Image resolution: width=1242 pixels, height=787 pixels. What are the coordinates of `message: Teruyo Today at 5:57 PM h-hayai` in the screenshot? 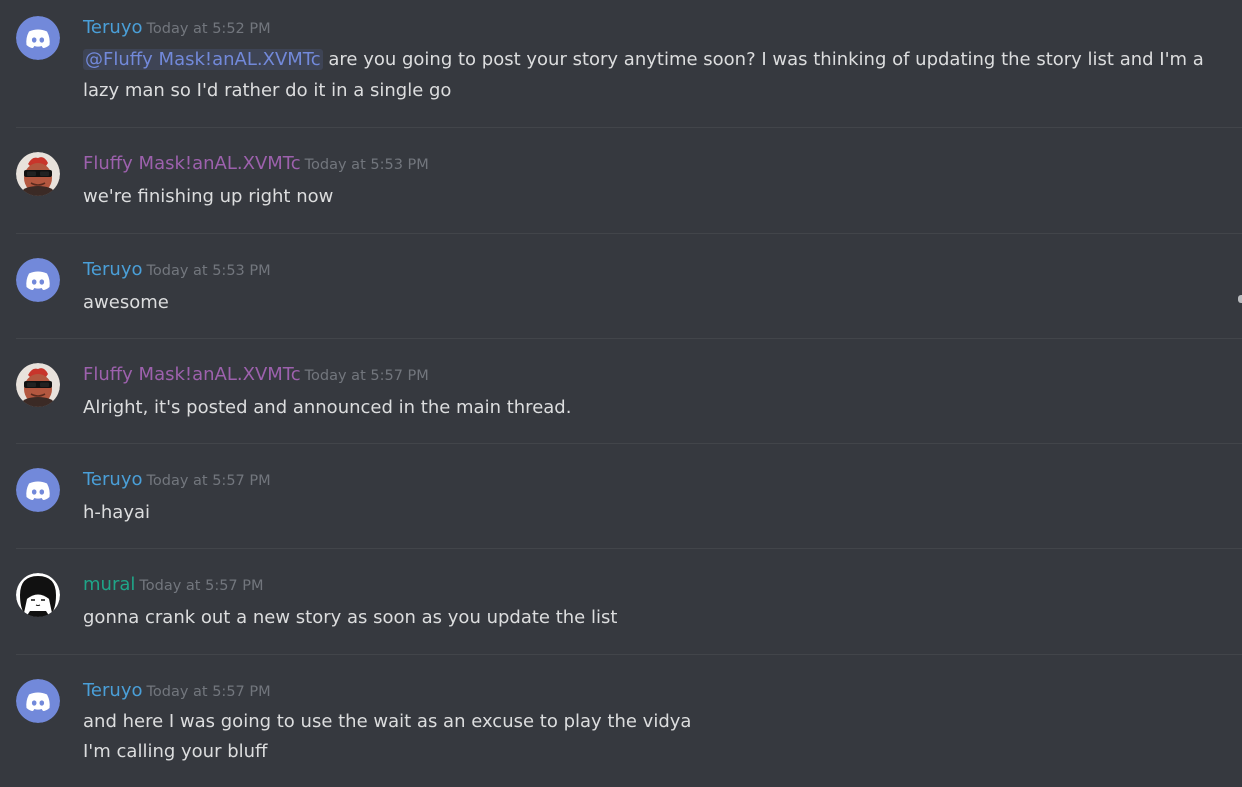 It's located at (621, 496).